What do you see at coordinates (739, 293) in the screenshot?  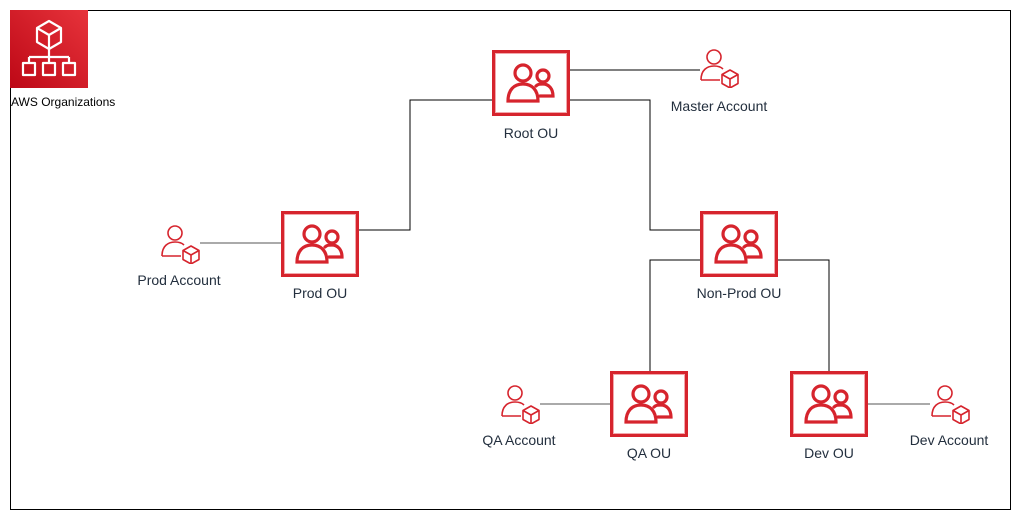 I see `nonprod-ou-label: Non-Prod OU` at bounding box center [739, 293].